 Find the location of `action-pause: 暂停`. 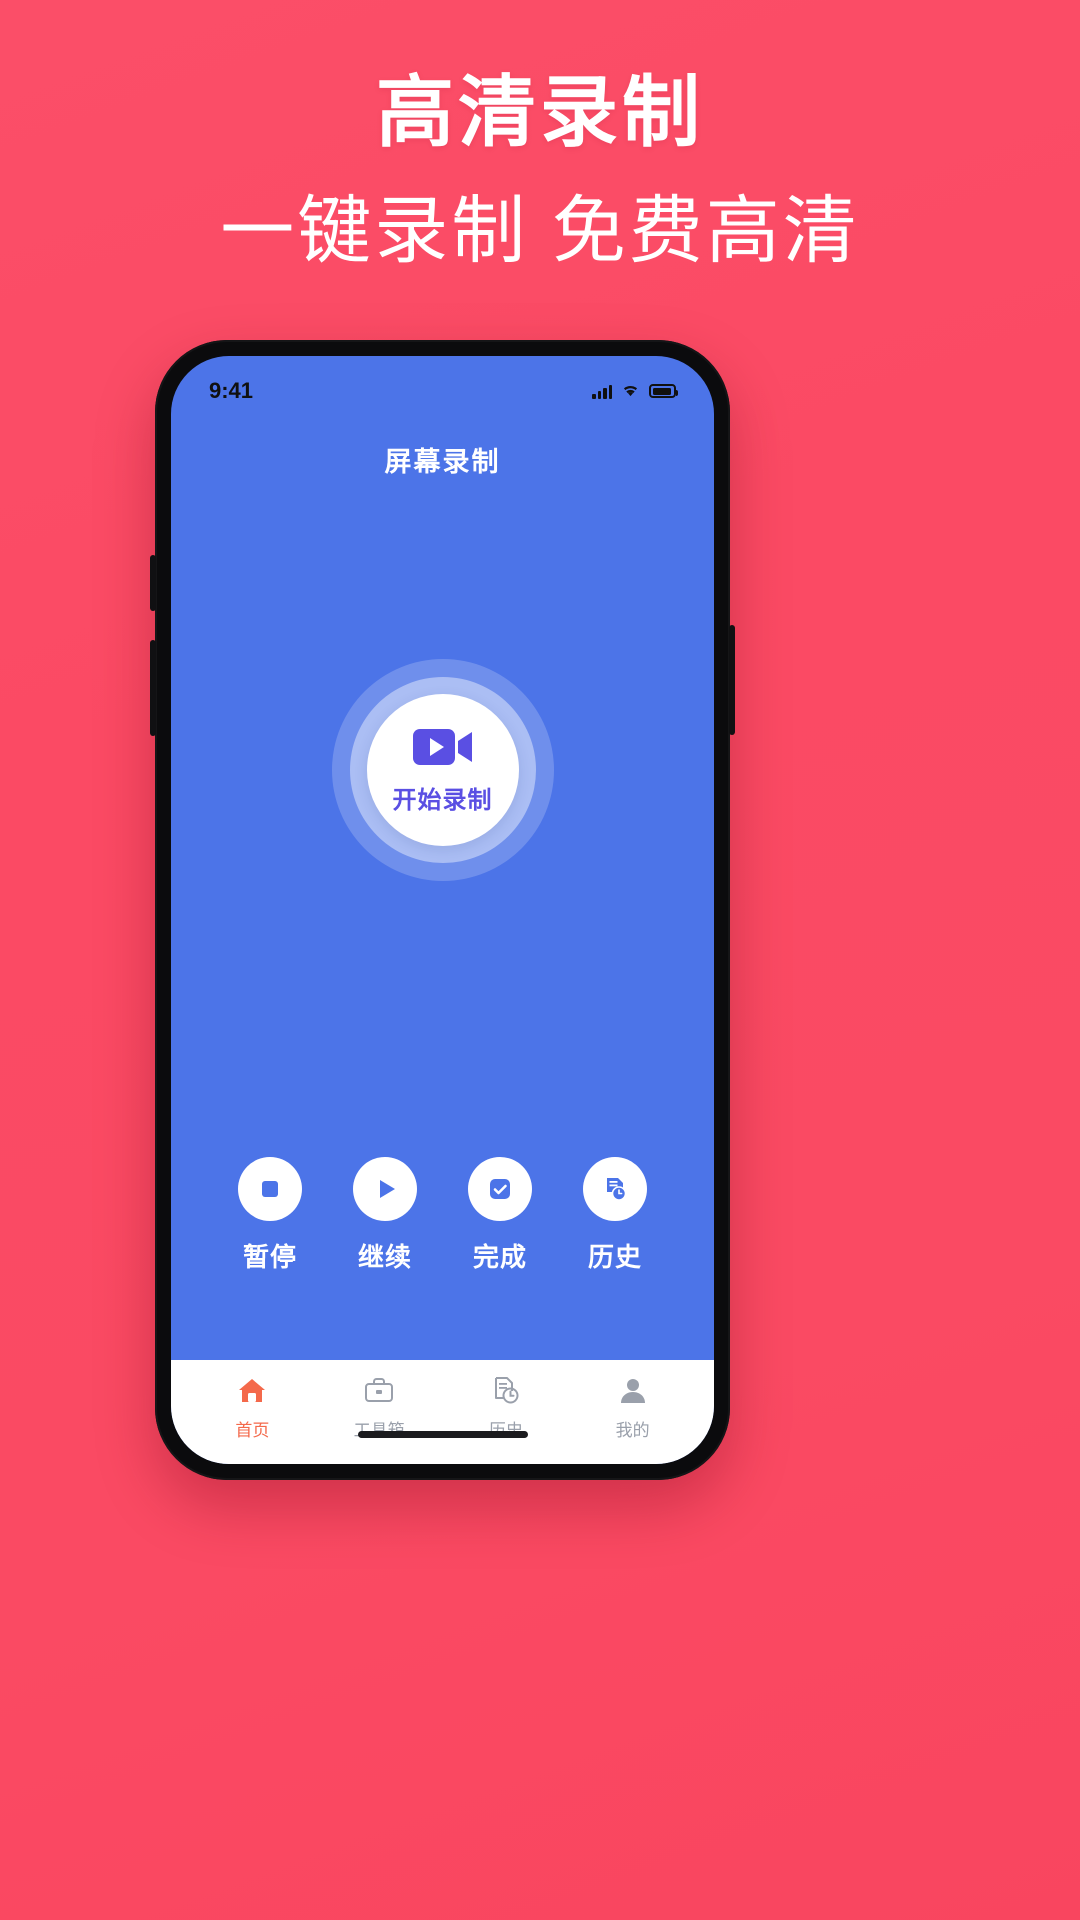

action-pause: 暂停 is located at coordinates (270, 1215).